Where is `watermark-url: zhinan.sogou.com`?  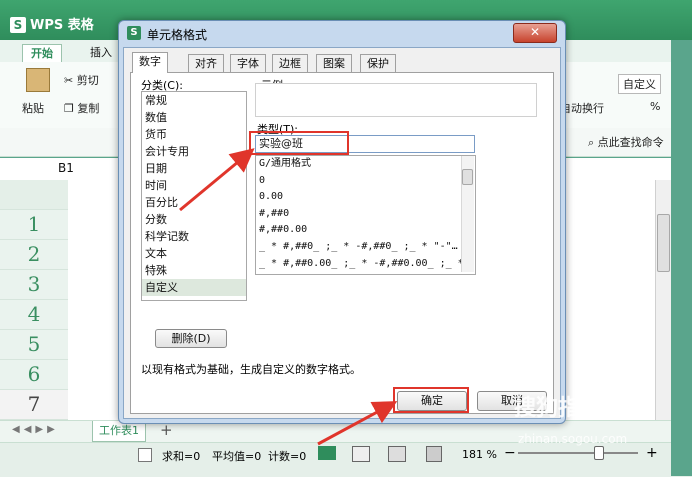
watermark-url: zhinan.sogou.com is located at coordinates (573, 439).